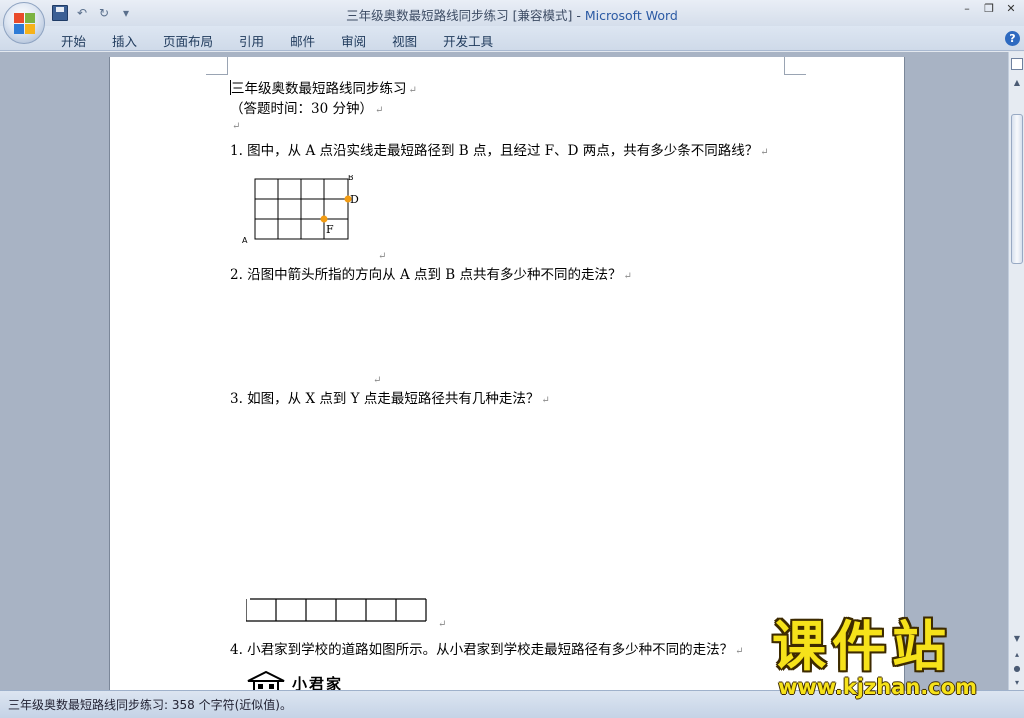 This screenshot has height=718, width=1024. I want to click on figure-4-house: 小君家, so click(294, 680).